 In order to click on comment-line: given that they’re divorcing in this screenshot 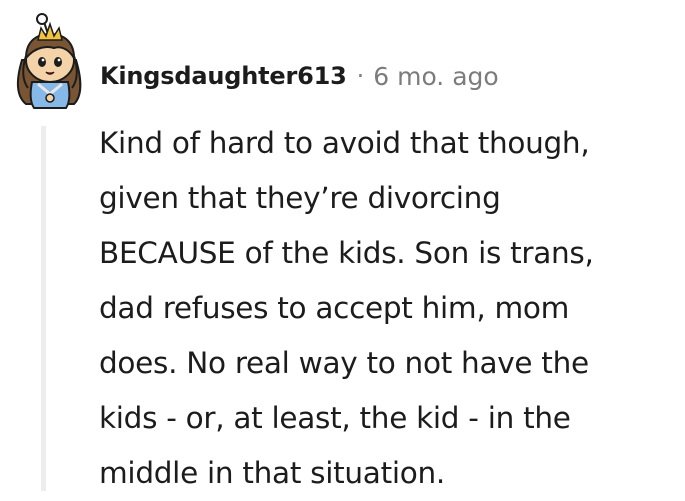, I will do `click(300, 198)`.